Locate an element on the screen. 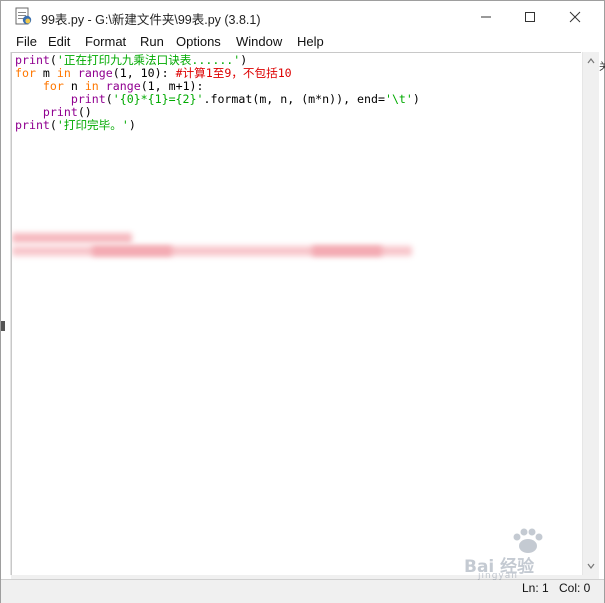 This screenshot has height=603, width=605. title-bar: 99表.py - G:\新建文件夹\99表.py (3.8.1) is located at coordinates (302, 16).